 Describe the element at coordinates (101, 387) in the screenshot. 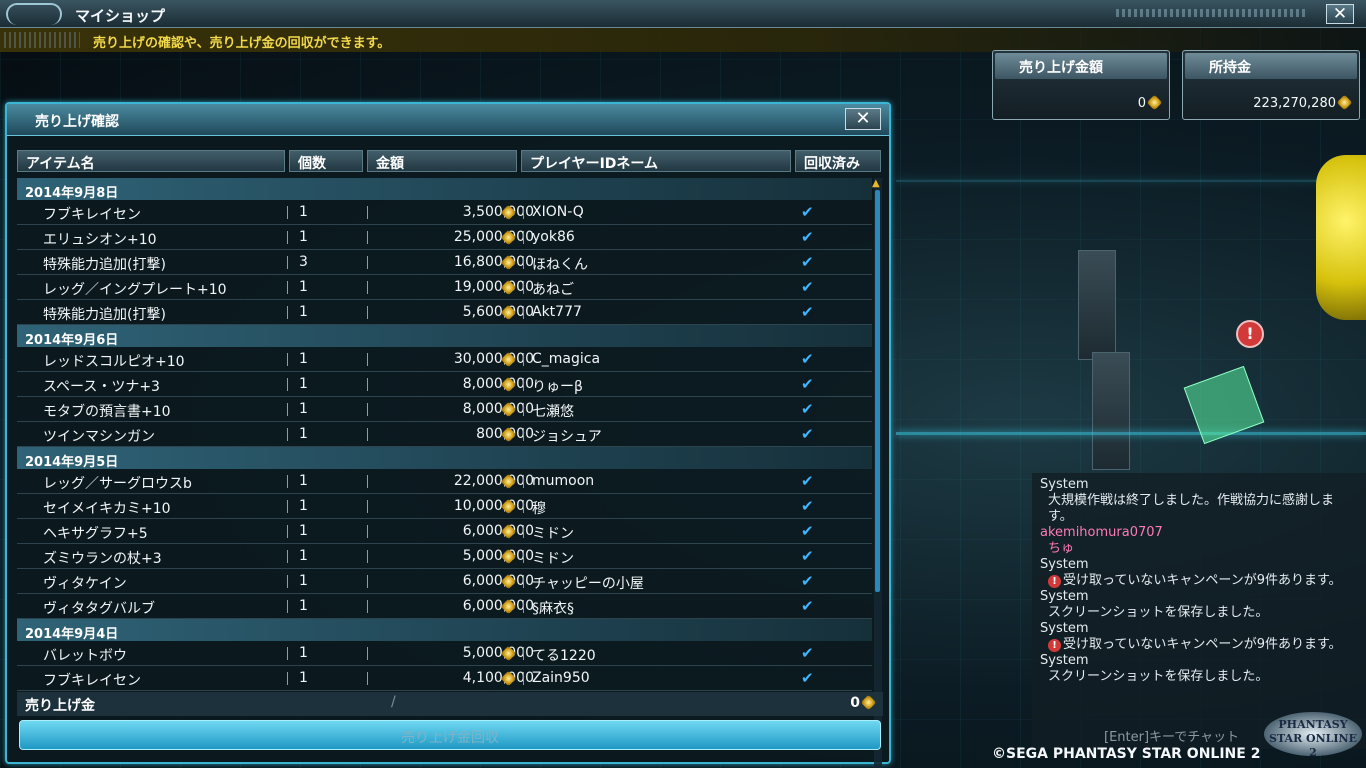

I see `item-name: スペース・ツナ+3` at that location.